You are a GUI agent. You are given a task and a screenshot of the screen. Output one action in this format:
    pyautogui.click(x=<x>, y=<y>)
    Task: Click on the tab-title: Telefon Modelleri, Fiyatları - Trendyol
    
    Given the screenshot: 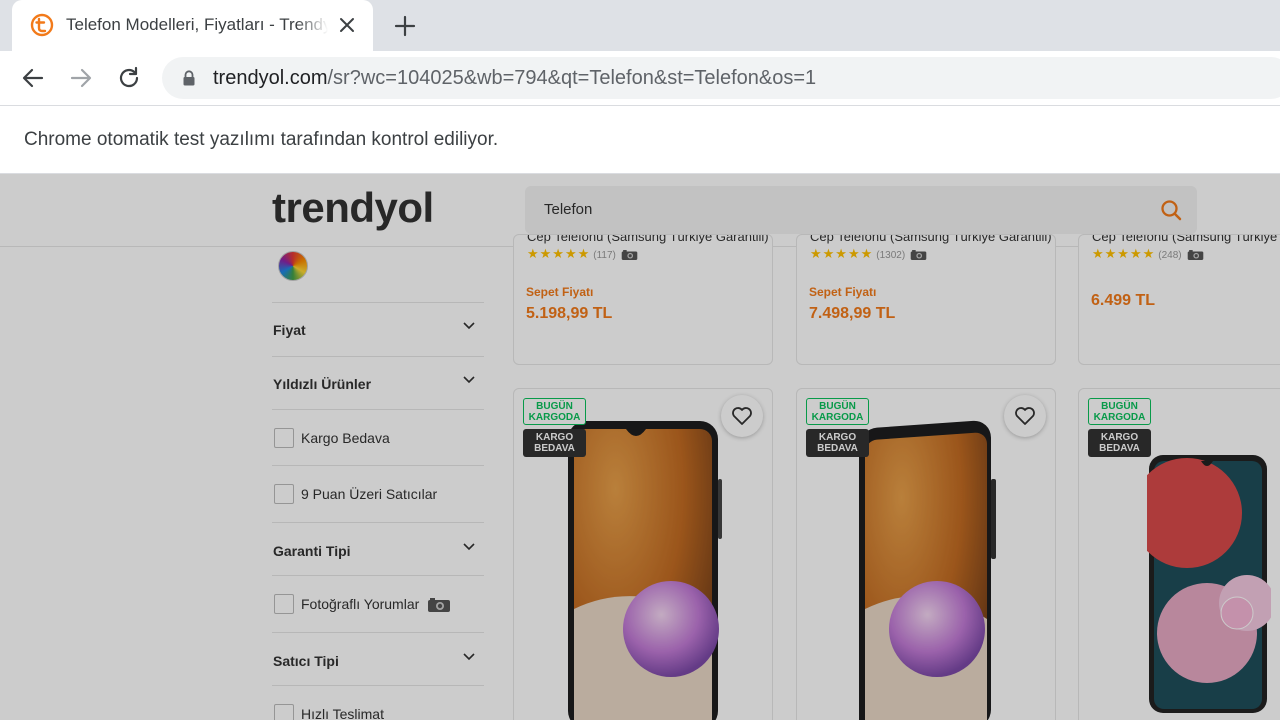 What is the action you would take?
    pyautogui.click(x=197, y=24)
    